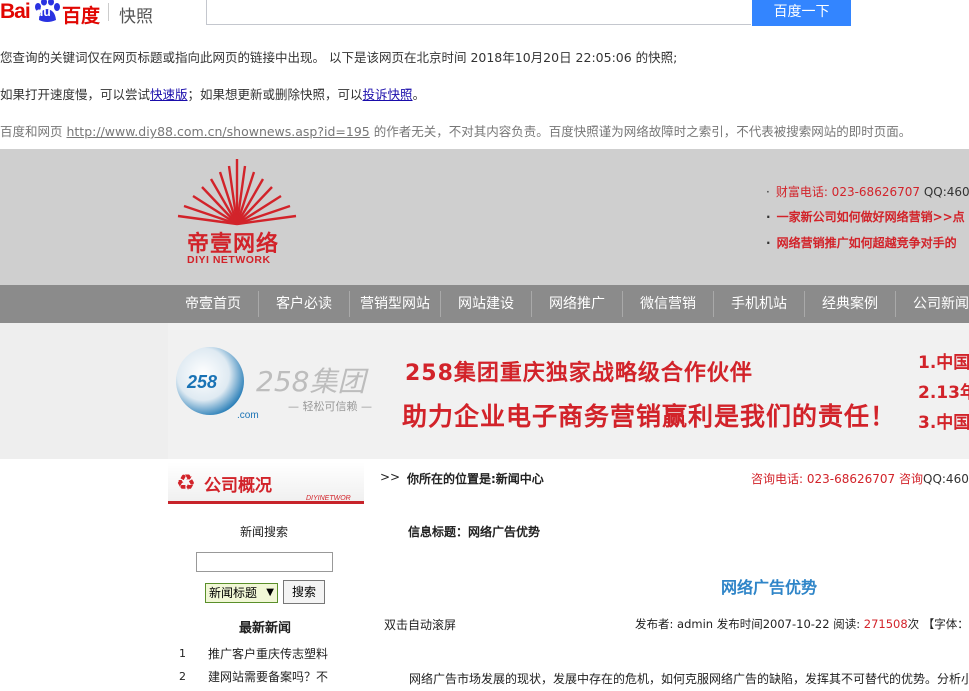 The image size is (969, 691). Describe the element at coordinates (81, 14) in the screenshot. I see `baidu-logo-text: 百度` at that location.